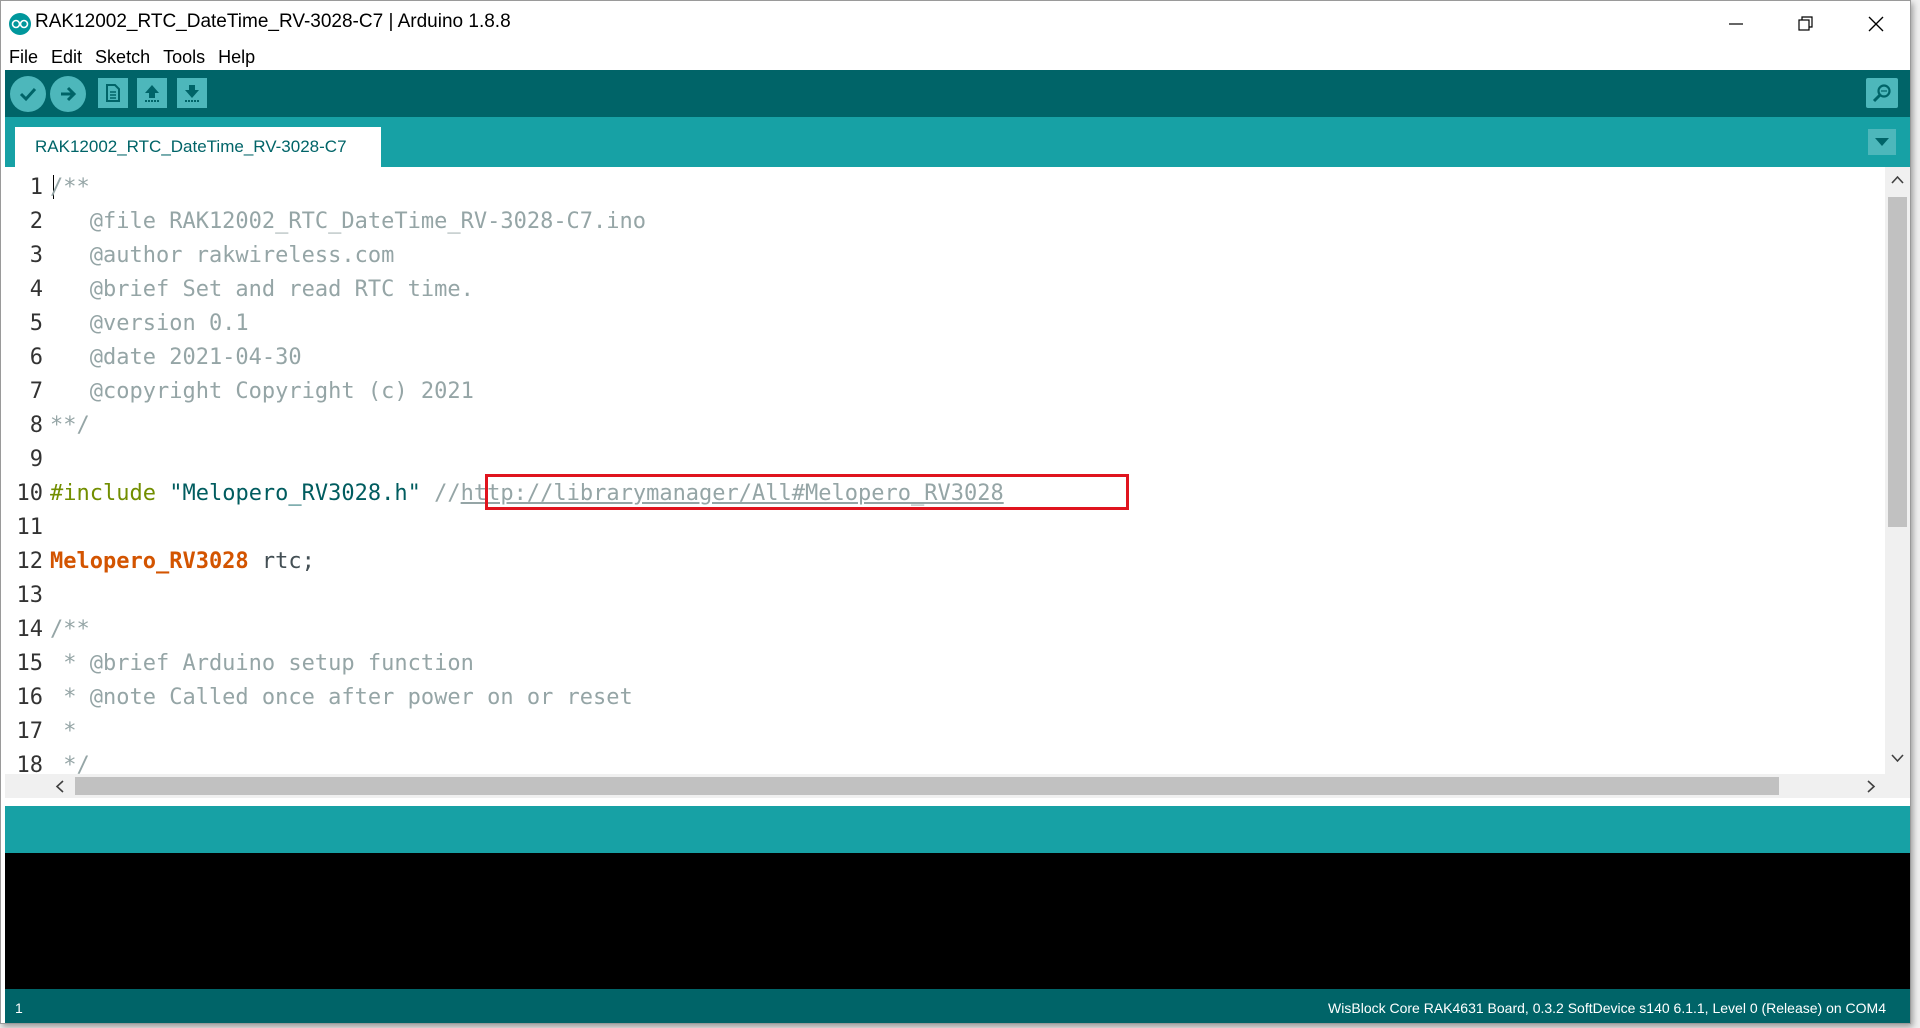  I want to click on menu-bar: File Edit Sketch Tools Help, so click(955, 57).